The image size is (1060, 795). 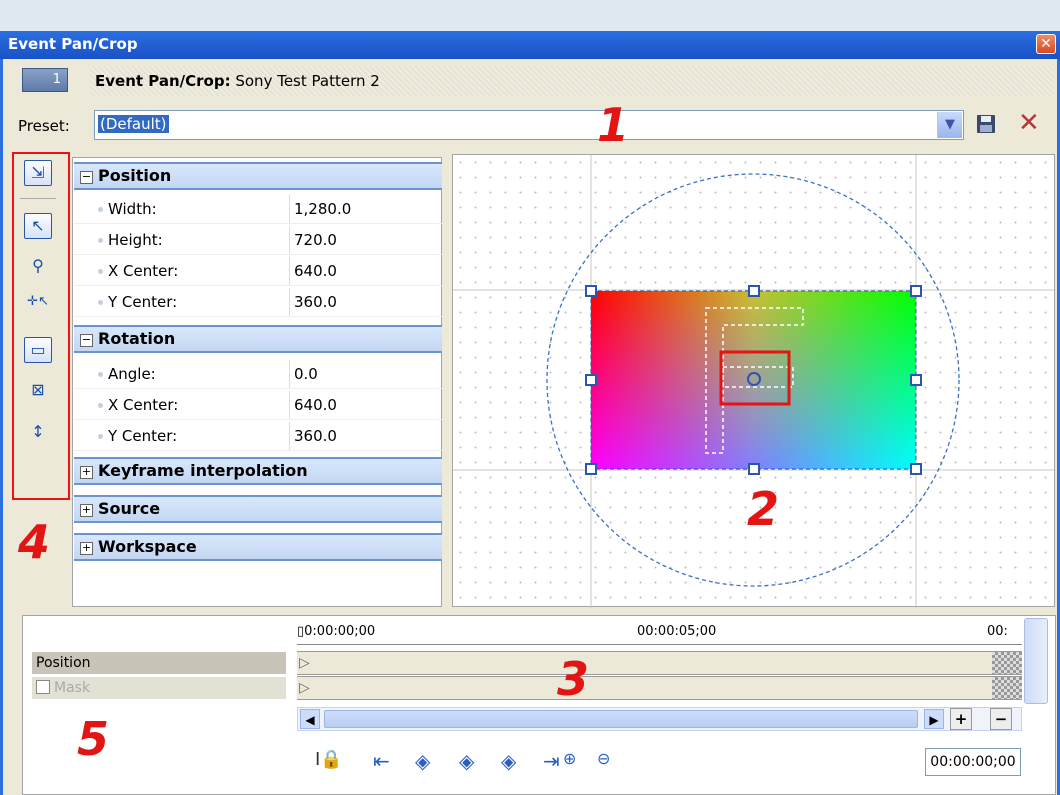 What do you see at coordinates (381, 761) in the screenshot?
I see `first-keyframe-icon: ⇤` at bounding box center [381, 761].